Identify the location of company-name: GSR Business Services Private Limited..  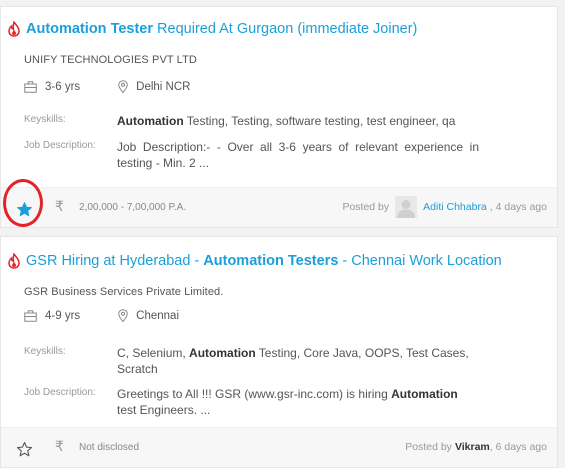
(123, 292).